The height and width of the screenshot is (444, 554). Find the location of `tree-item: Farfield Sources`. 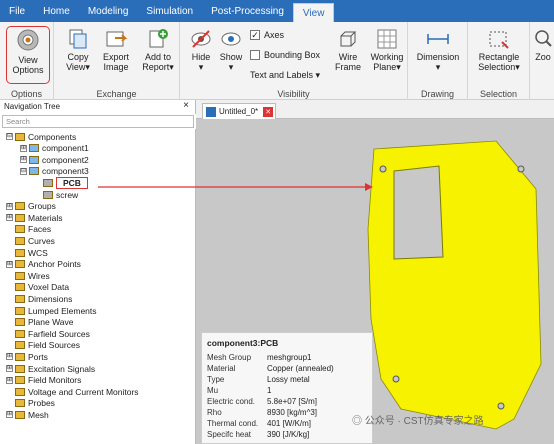

tree-item: Farfield Sources is located at coordinates (48, 333).